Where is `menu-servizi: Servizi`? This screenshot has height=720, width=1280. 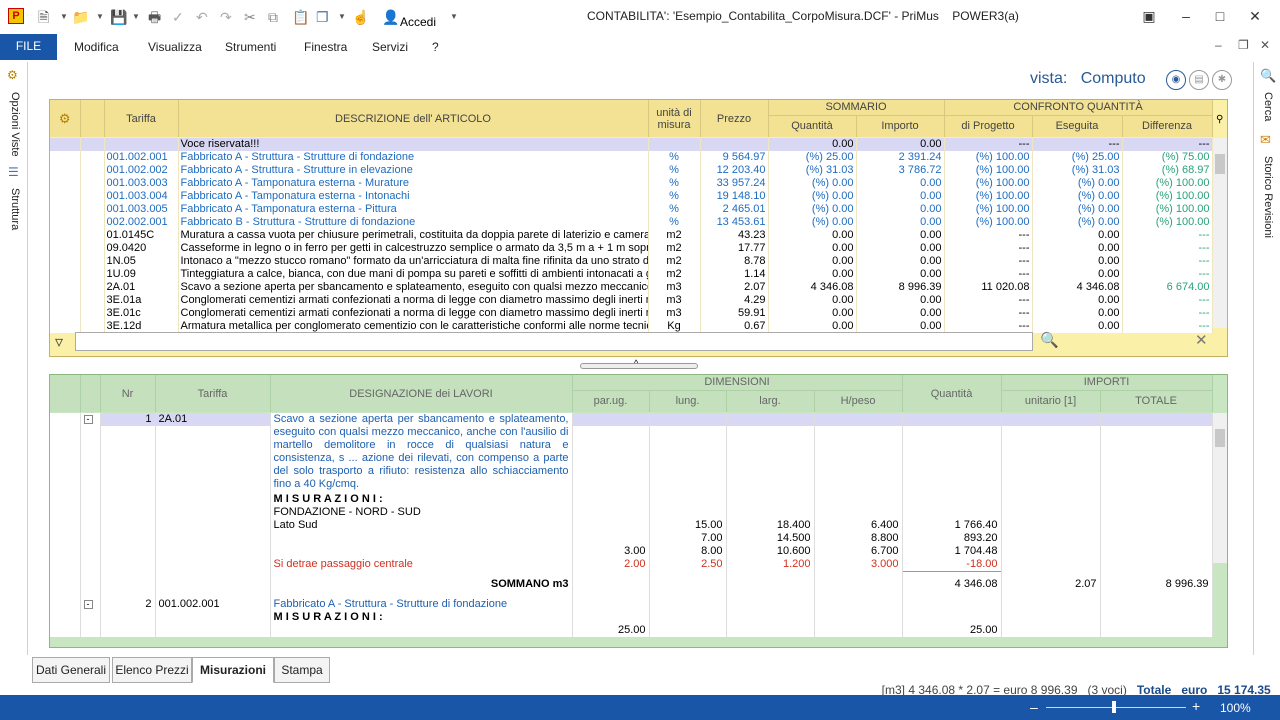
menu-servizi: Servizi is located at coordinates (390, 47).